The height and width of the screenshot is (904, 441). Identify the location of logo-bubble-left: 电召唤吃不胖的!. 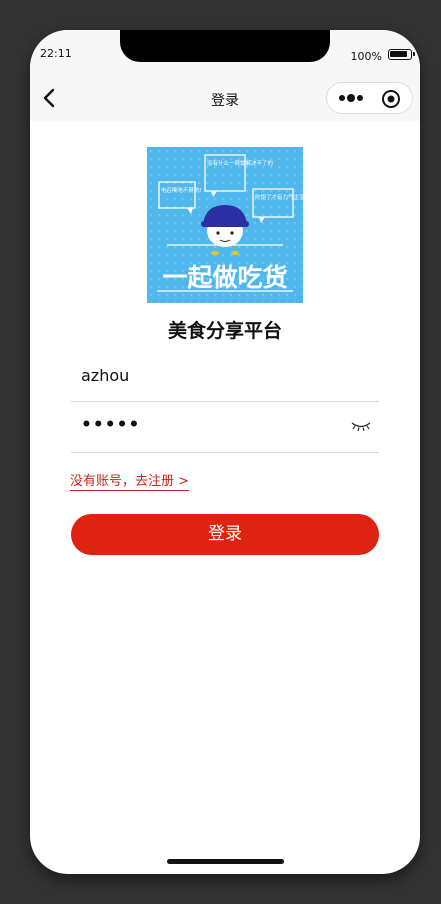
(181, 190).